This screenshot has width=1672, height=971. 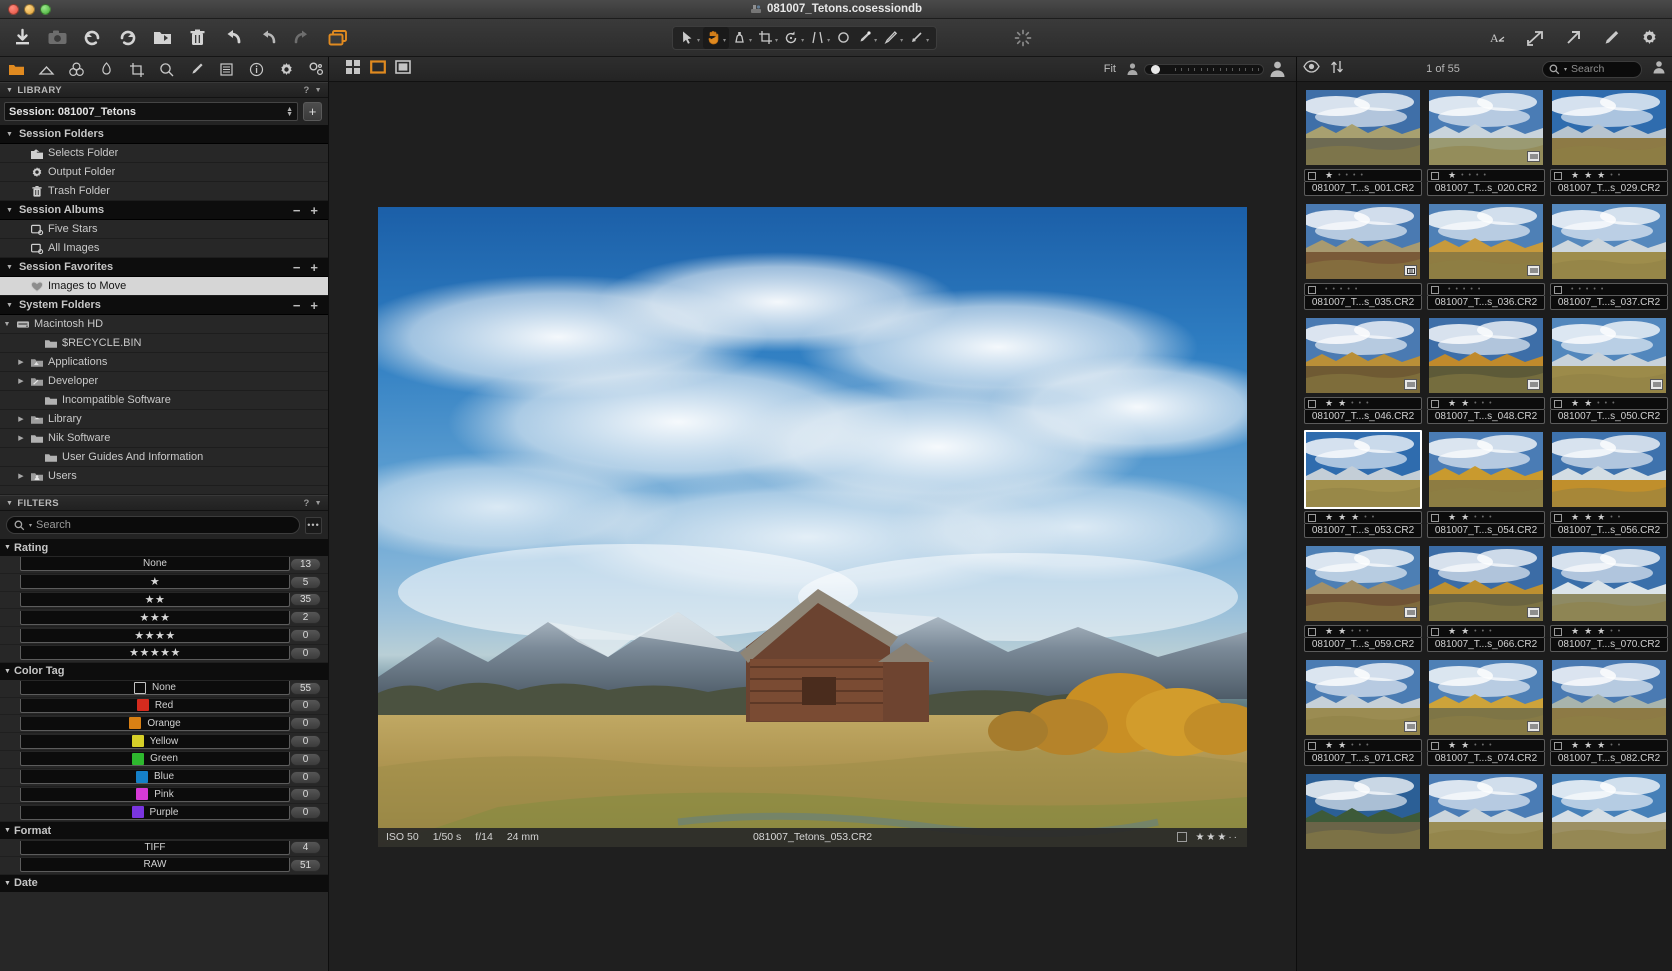 I want to click on library-panel-header: ▼ LIBRARY ? ▼, so click(x=164, y=90).